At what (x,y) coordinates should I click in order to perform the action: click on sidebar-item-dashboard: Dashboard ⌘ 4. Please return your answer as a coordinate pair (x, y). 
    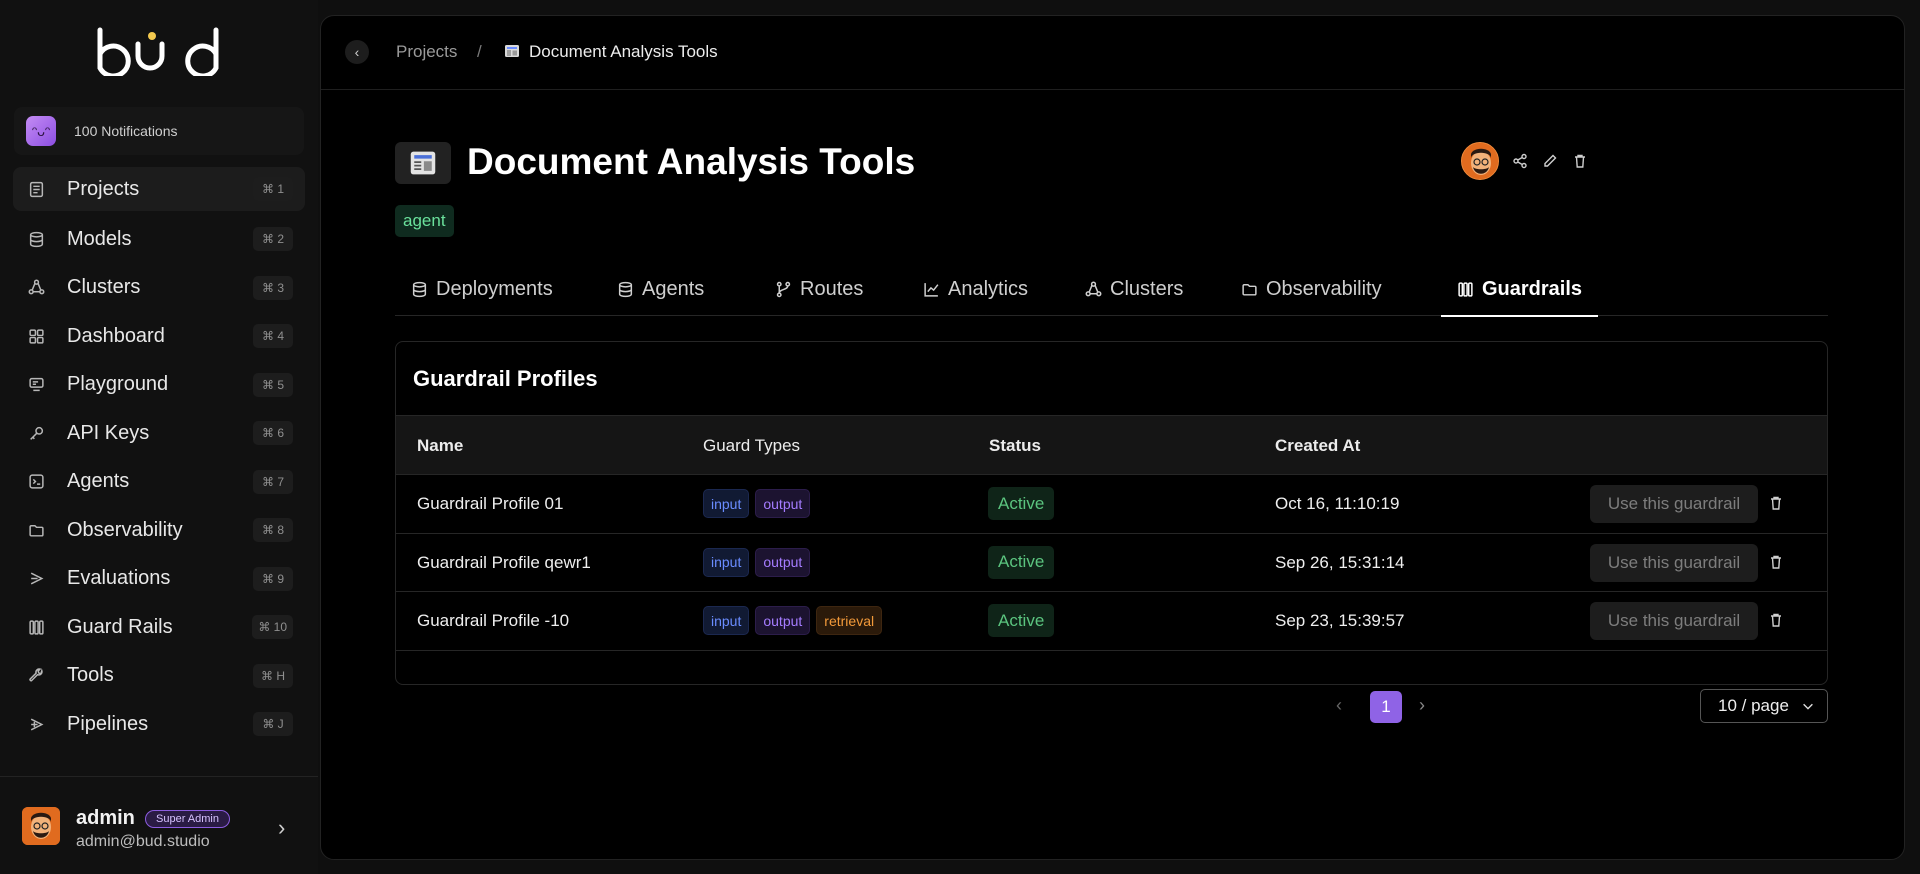
    Looking at the image, I should click on (159, 336).